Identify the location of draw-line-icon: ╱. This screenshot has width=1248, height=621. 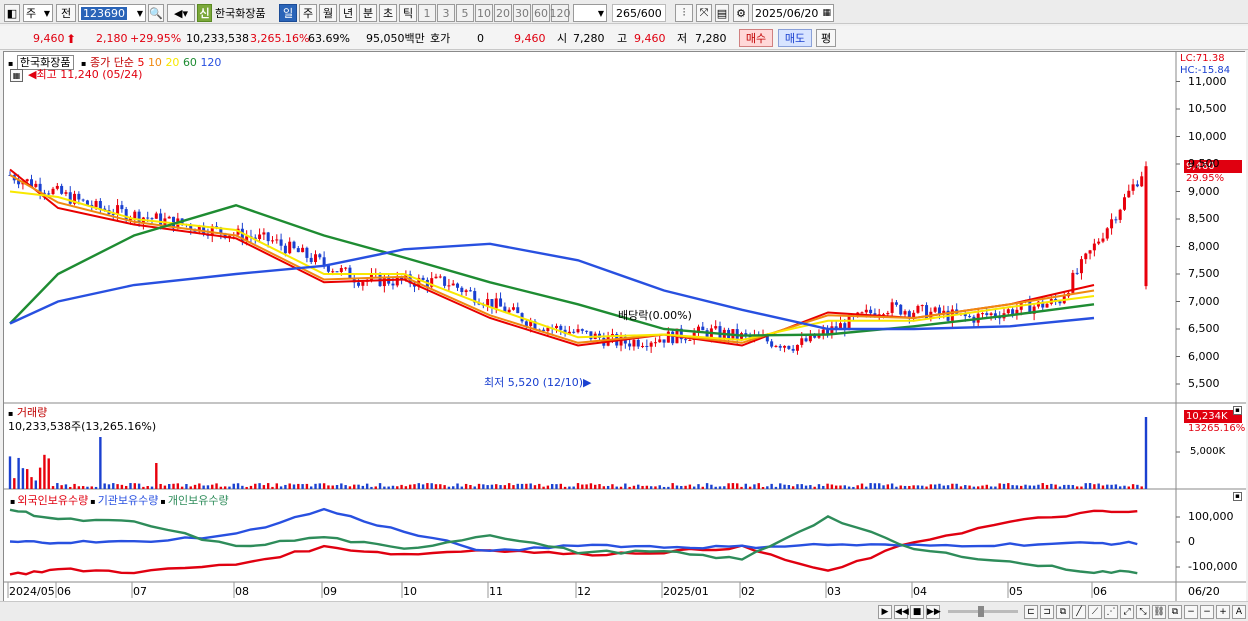
(1079, 612).